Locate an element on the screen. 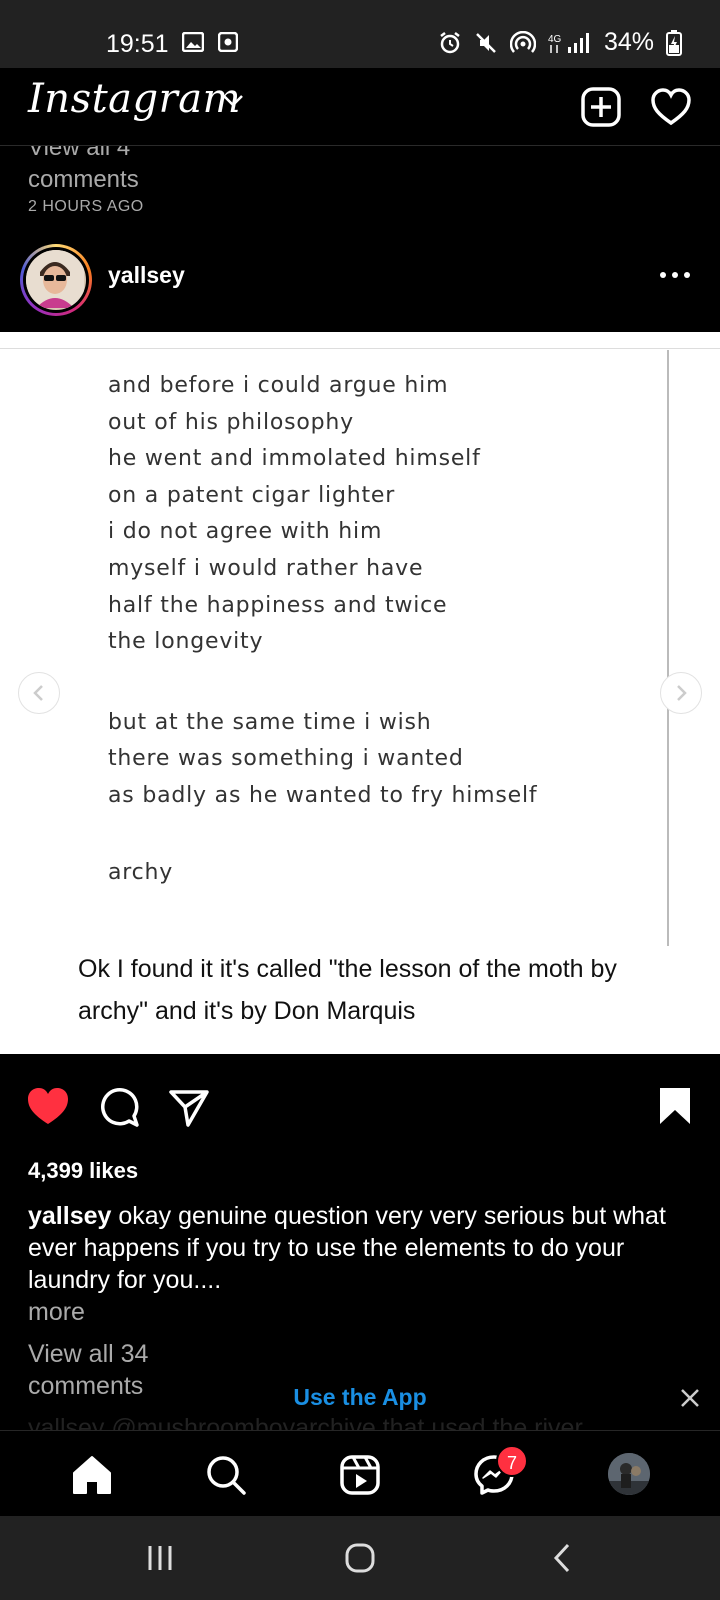 The width and height of the screenshot is (720, 1600). bottom-navigation: 7 is located at coordinates (360, 1473).